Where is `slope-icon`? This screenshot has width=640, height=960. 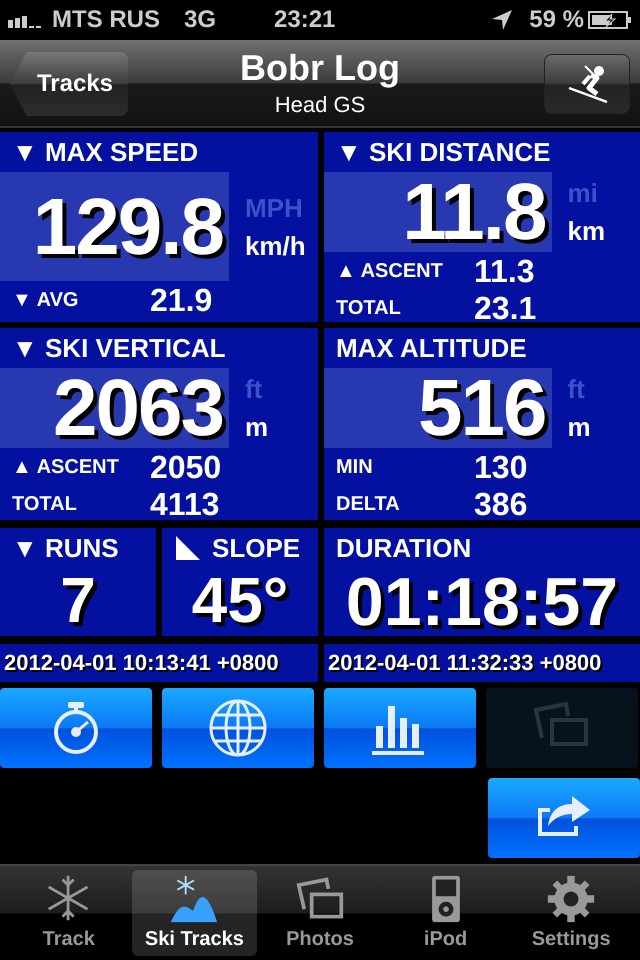 slope-icon is located at coordinates (188, 548).